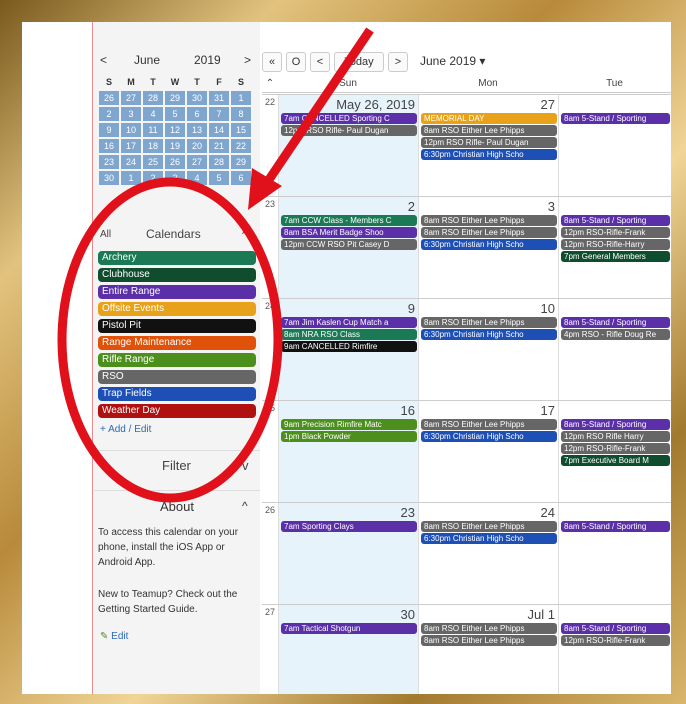 This screenshot has width=686, height=704. I want to click on mini-day: 4, so click(153, 114).